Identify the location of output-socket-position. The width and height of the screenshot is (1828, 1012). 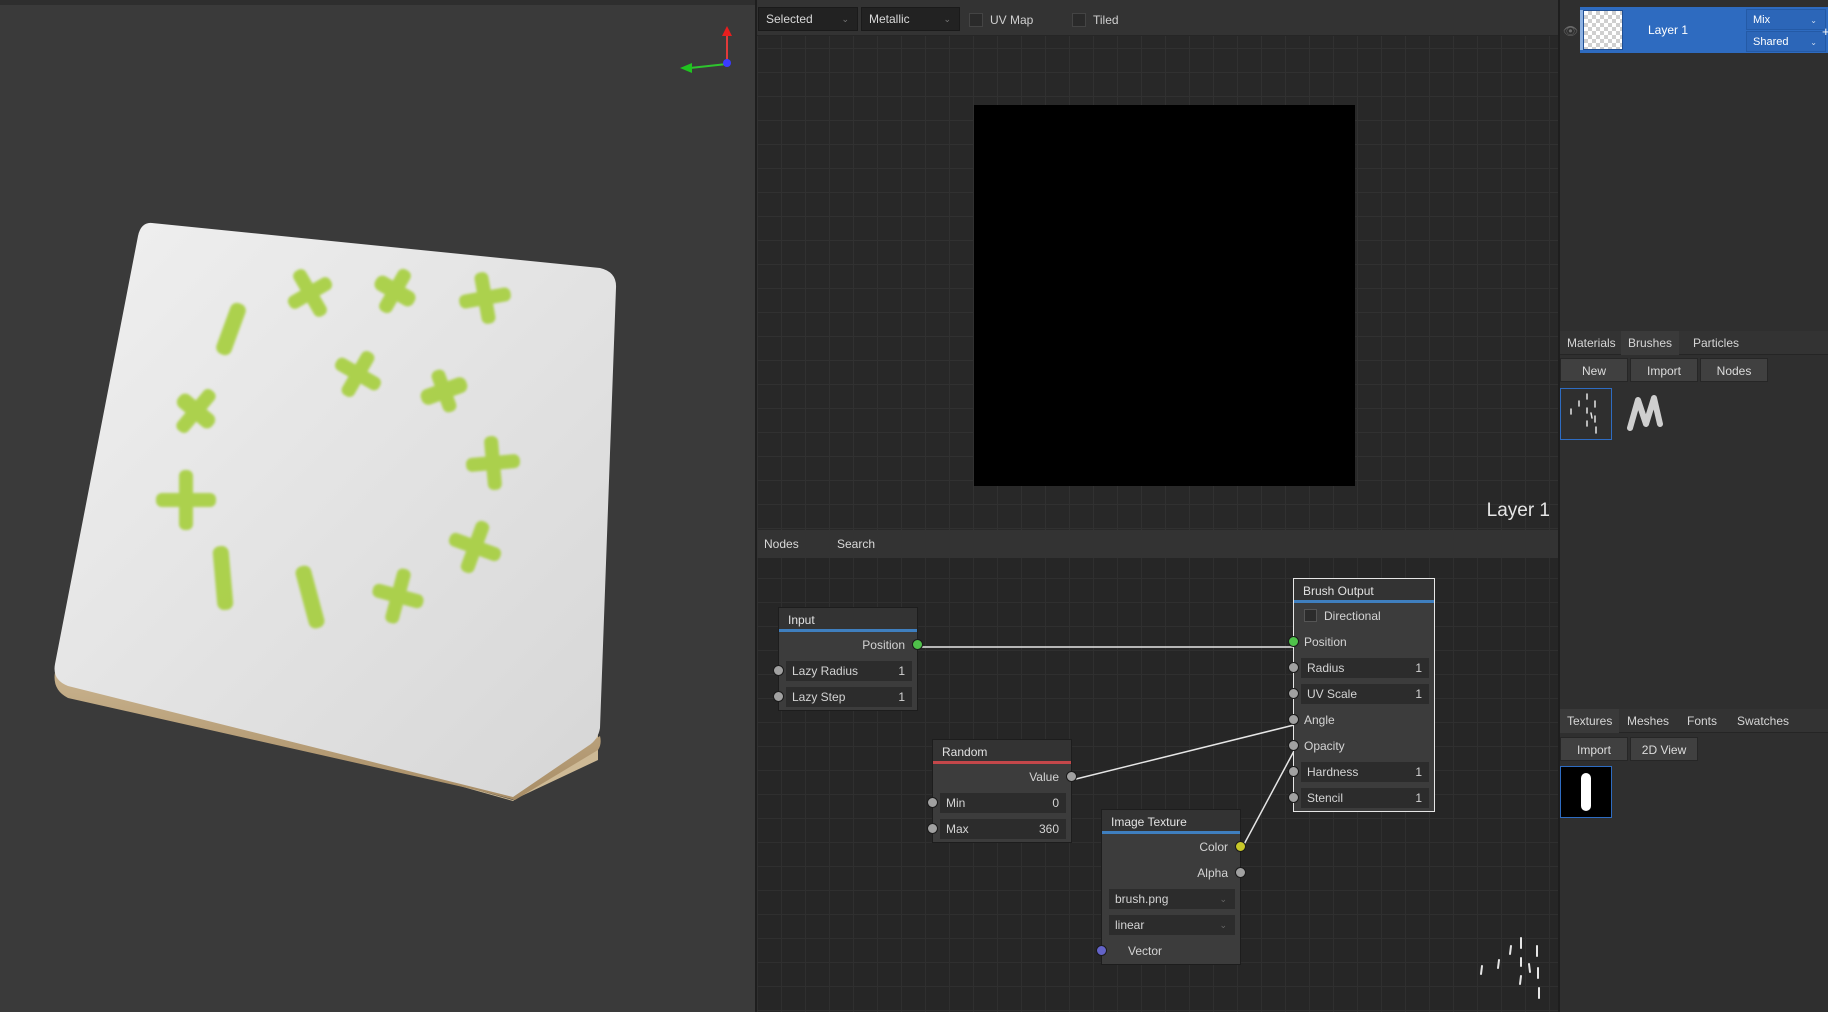
(917, 644).